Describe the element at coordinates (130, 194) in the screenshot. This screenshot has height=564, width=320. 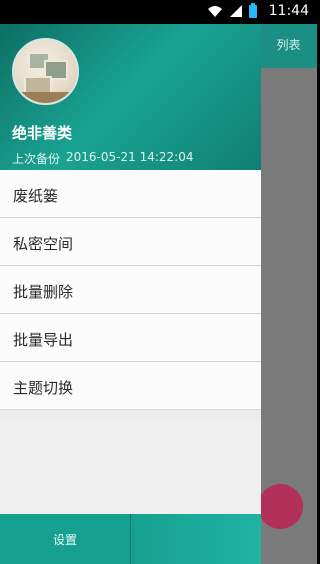
I see `menu-item-trash: 废纸篓` at that location.